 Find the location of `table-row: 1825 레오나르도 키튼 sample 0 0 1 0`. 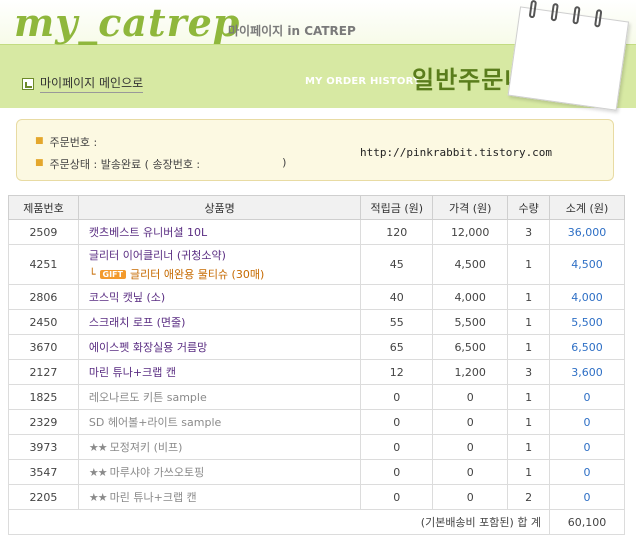

table-row: 1825 레오나르도 키튼 sample 0 0 1 0 is located at coordinates (316, 397).